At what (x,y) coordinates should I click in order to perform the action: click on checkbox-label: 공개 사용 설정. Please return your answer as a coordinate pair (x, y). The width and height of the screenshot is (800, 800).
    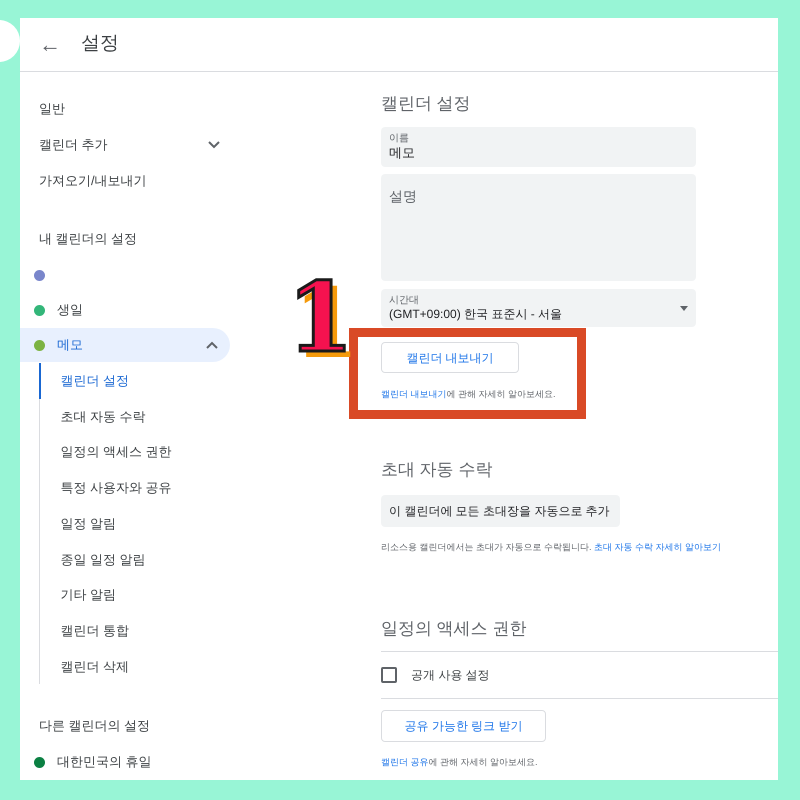
    Looking at the image, I should click on (450, 675).